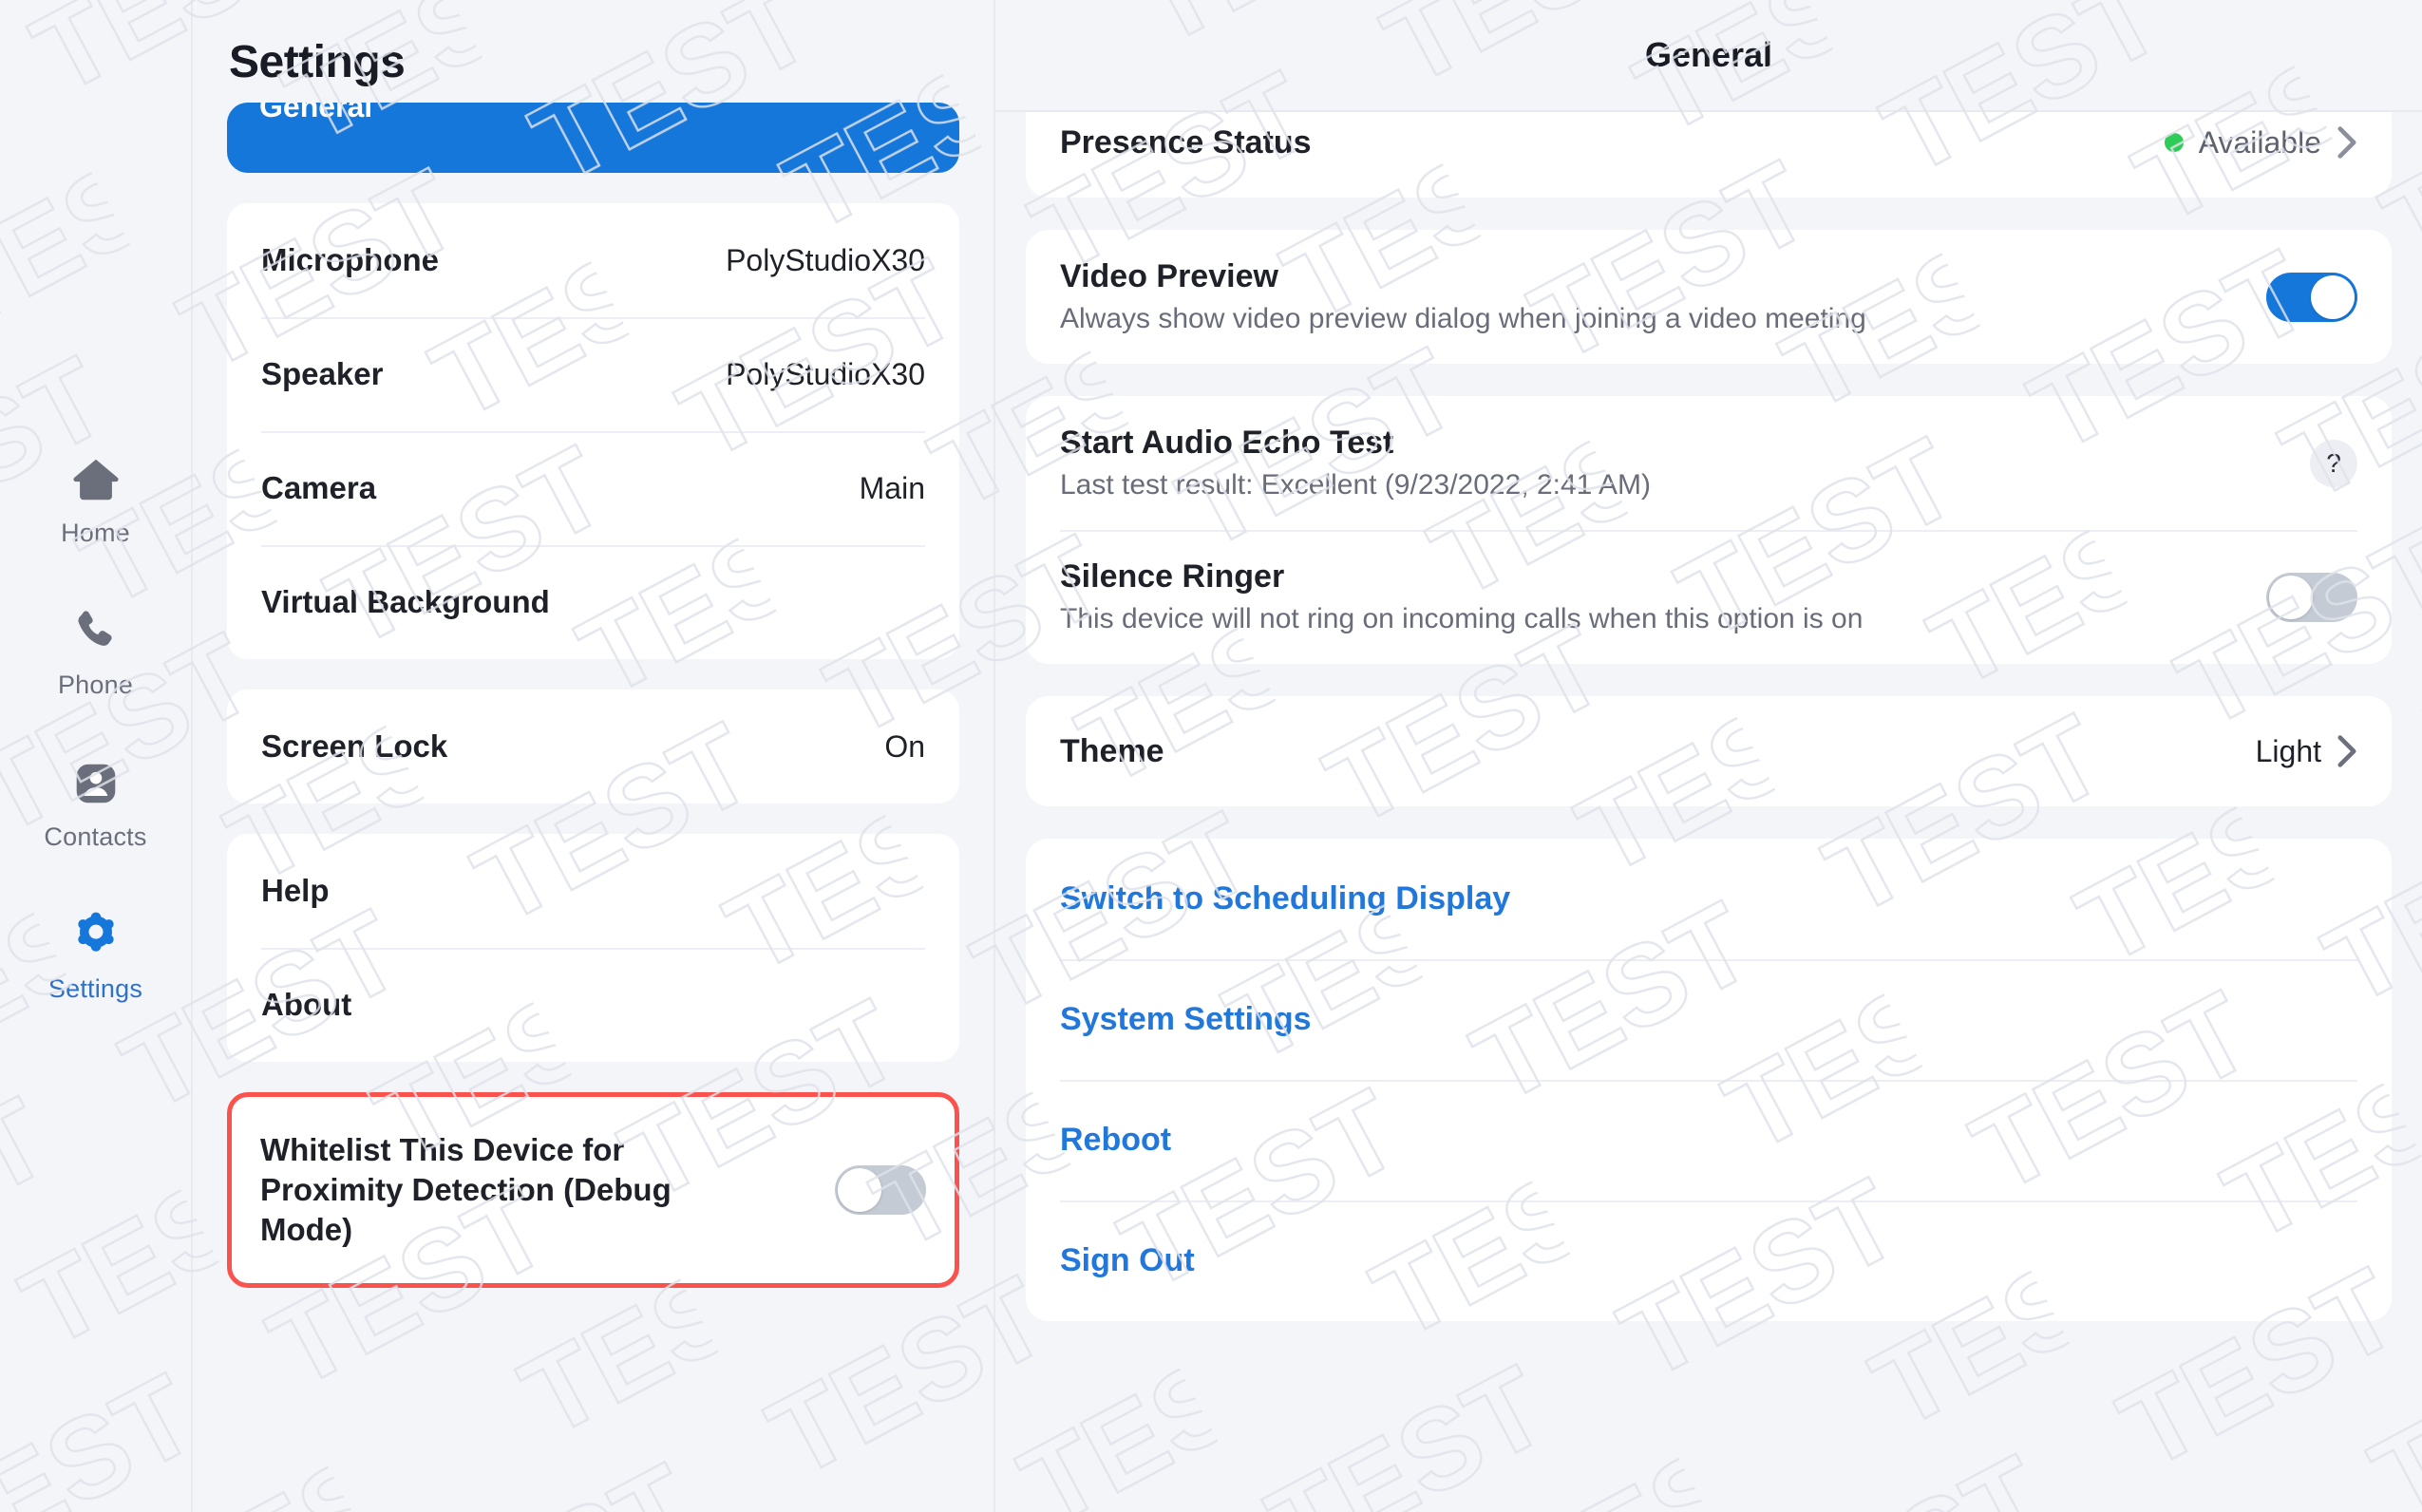  I want to click on settings-row-screen-lock-value: On, so click(904, 746).